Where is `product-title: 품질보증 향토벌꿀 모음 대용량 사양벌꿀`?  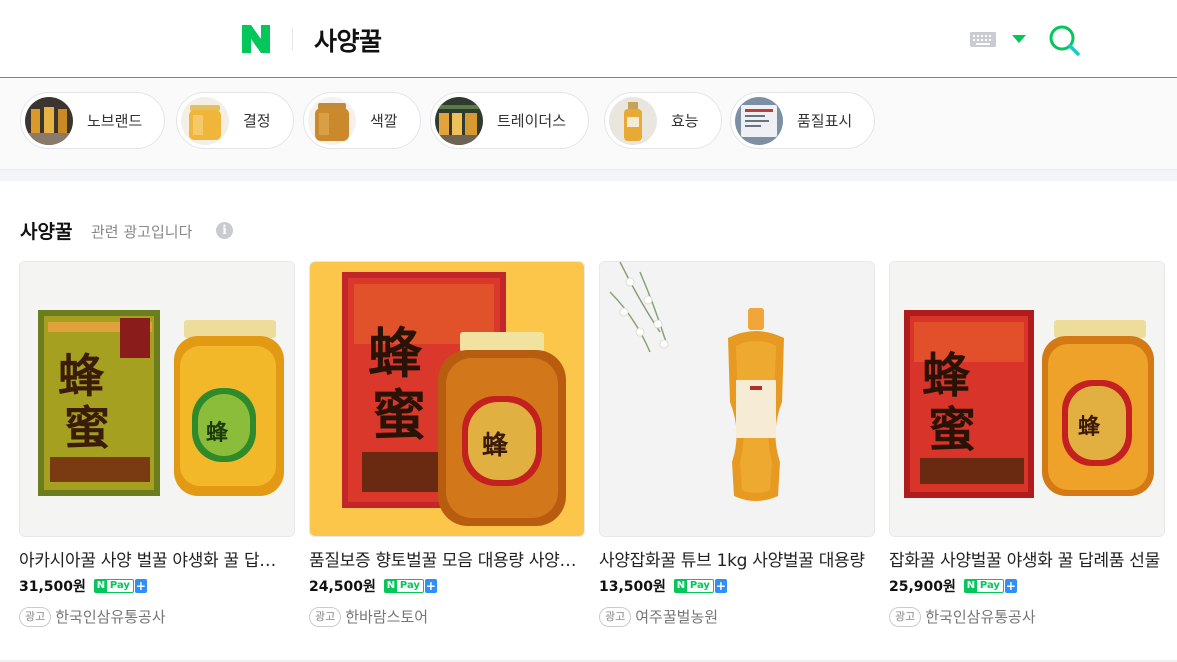 product-title: 품질보증 향토벌꿀 모음 대용량 사양벌꿀 is located at coordinates (445, 558).